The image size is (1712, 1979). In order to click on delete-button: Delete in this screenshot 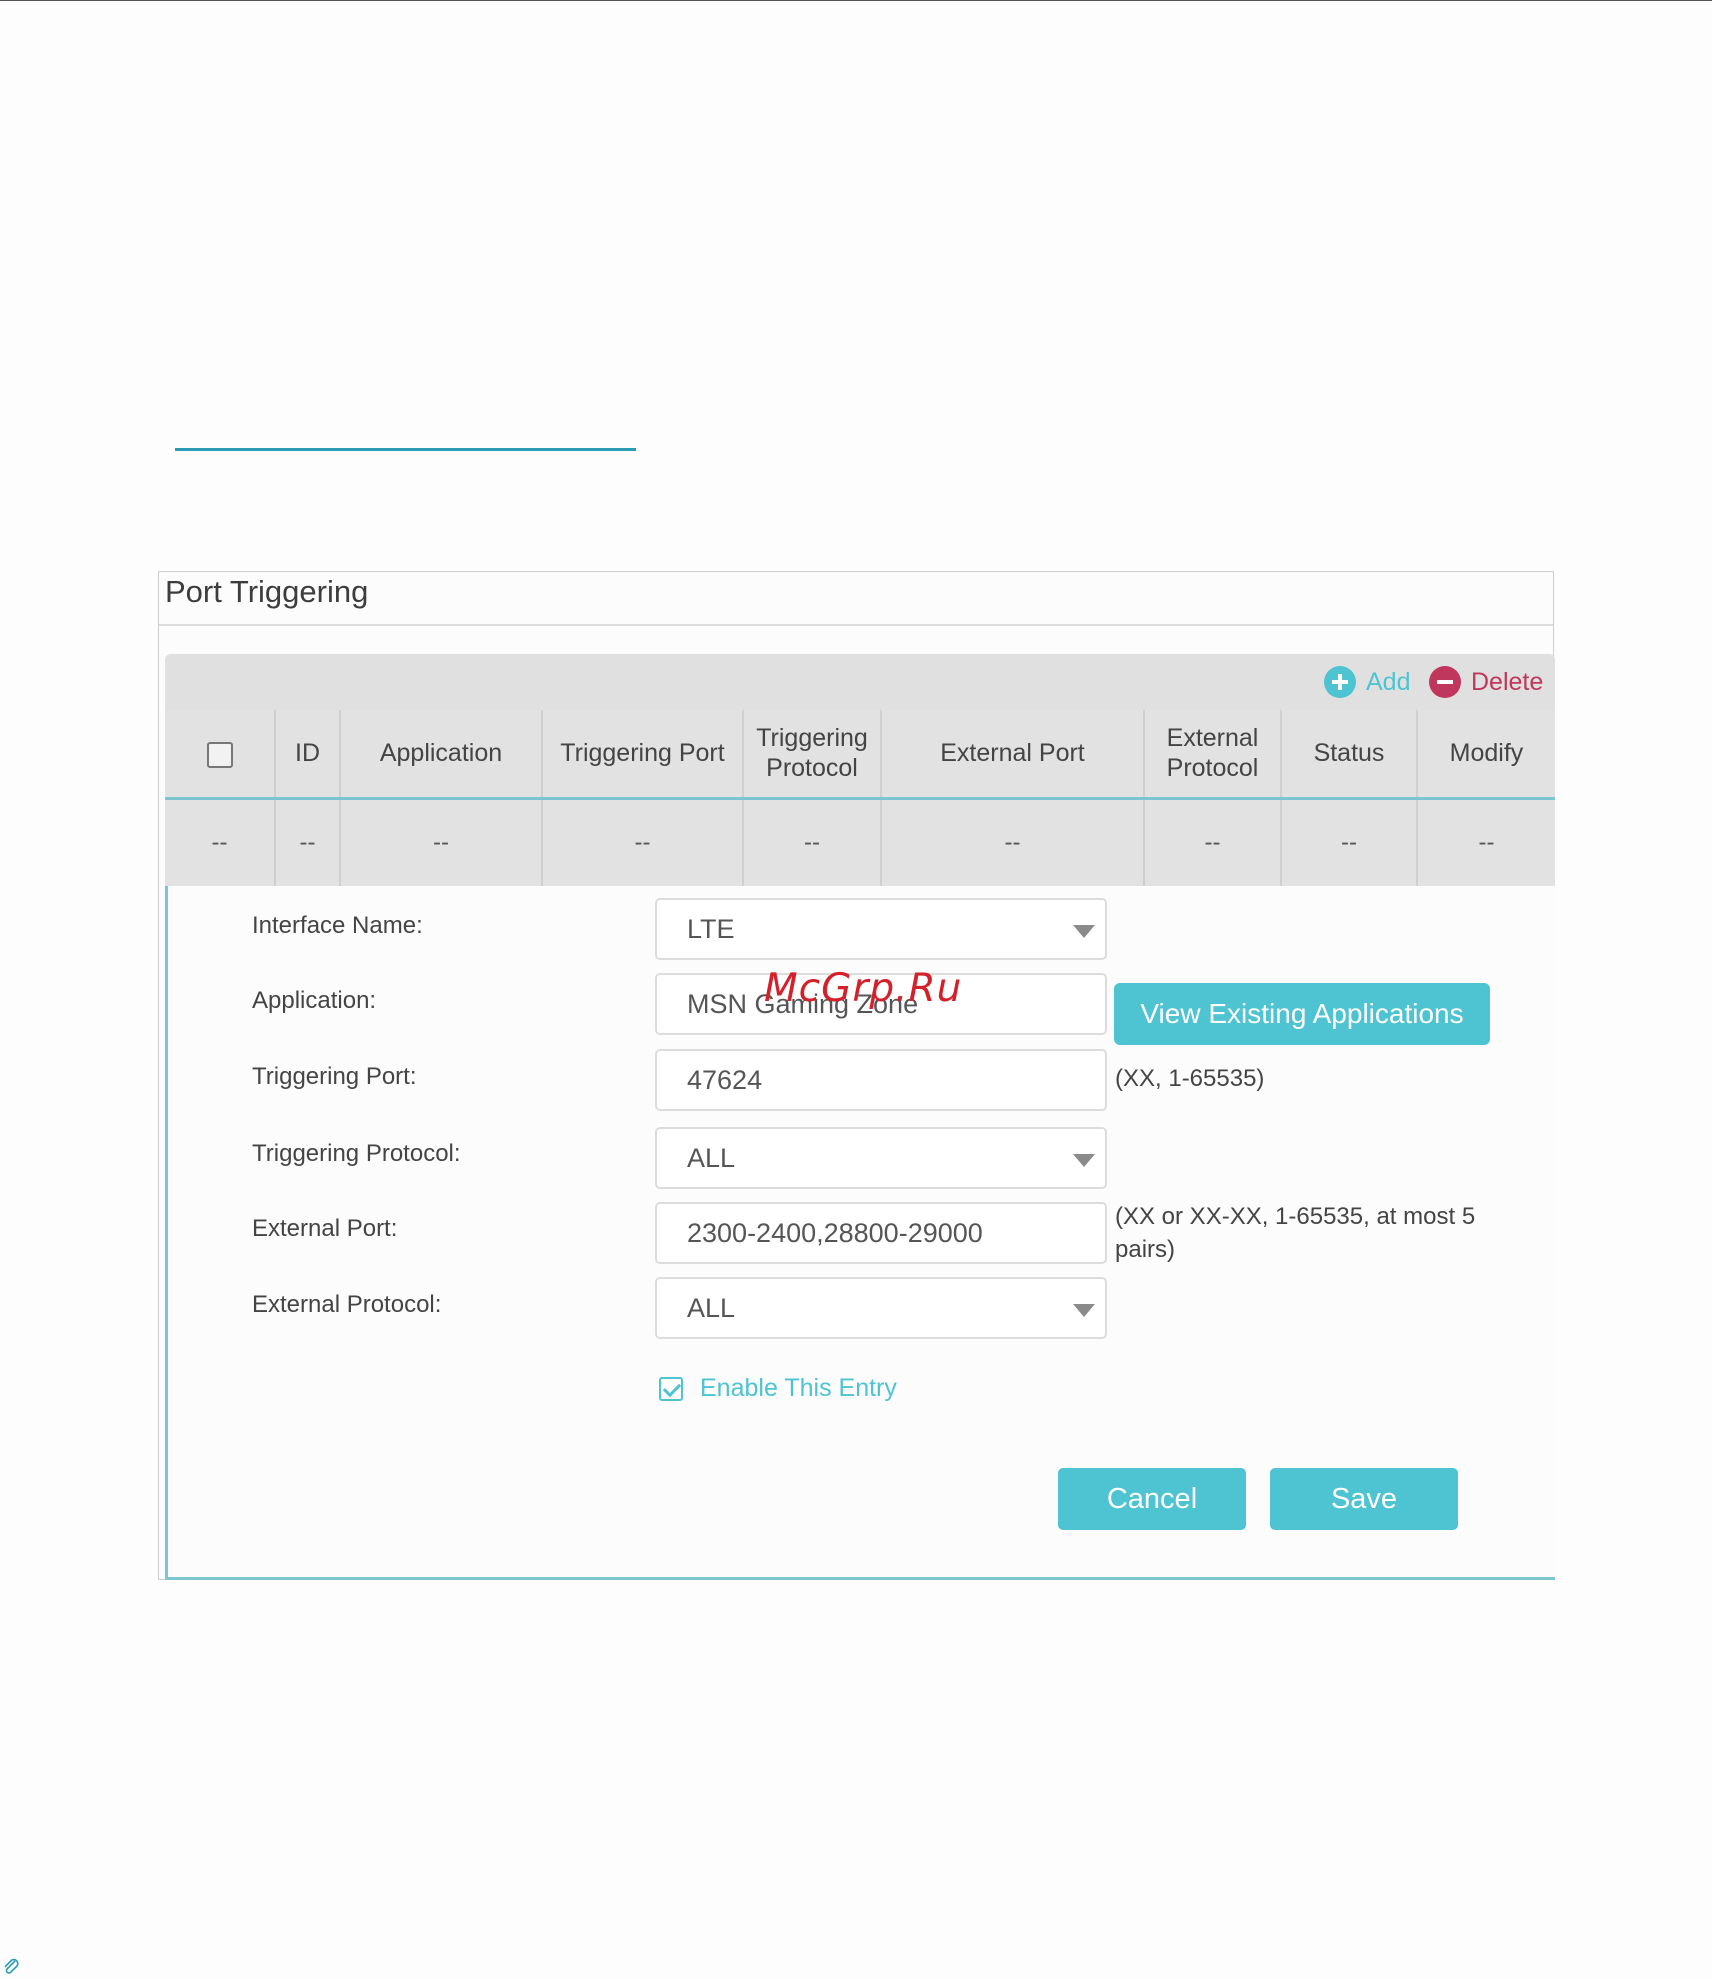, I will do `click(1486, 682)`.